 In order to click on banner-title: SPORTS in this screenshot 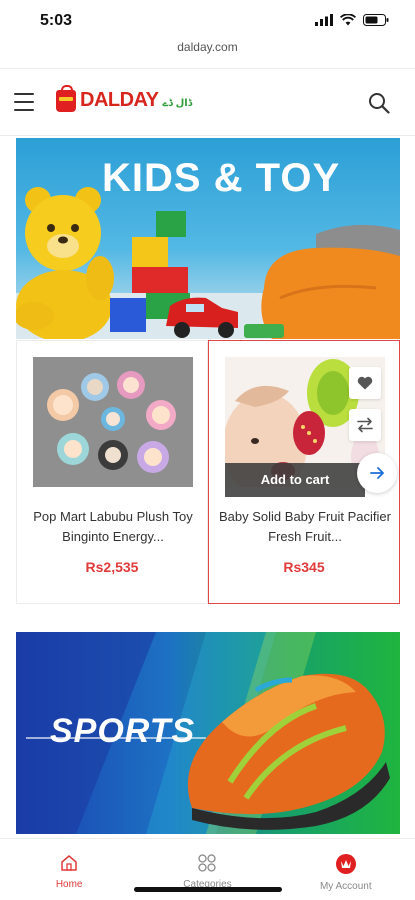, I will do `click(123, 731)`.